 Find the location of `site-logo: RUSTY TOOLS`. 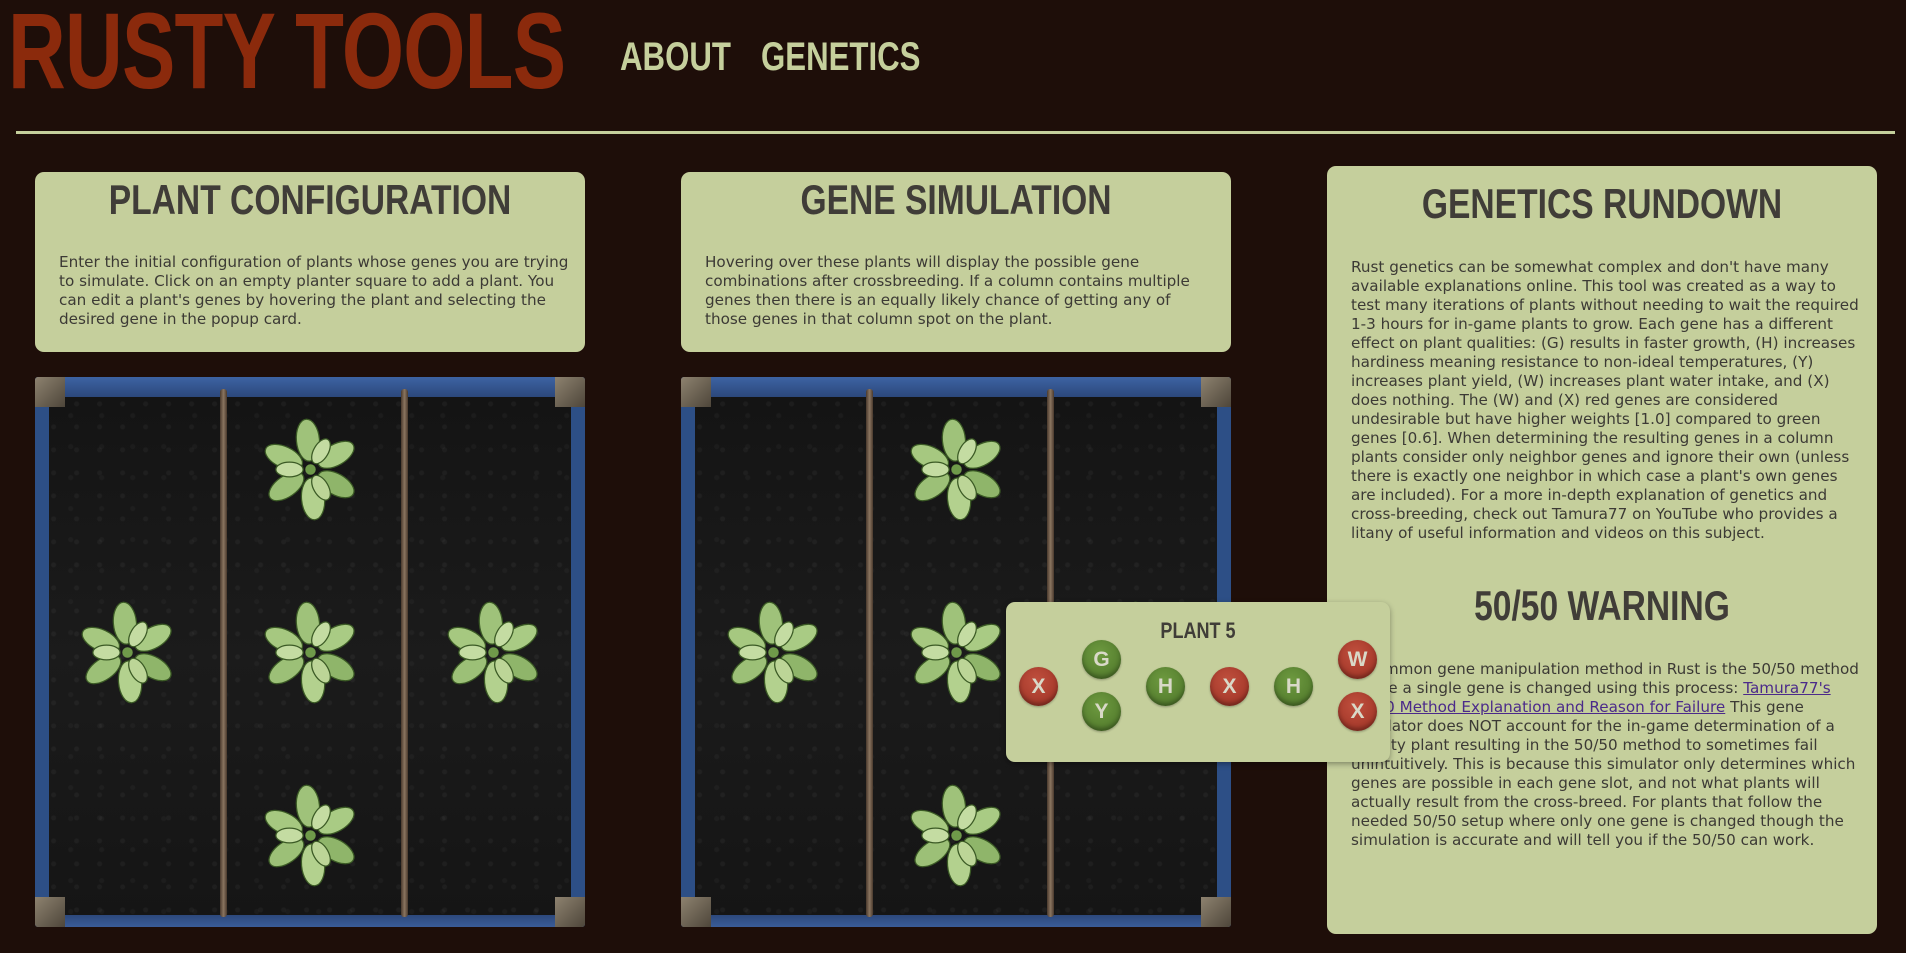

site-logo: RUSTY TOOLS is located at coordinates (287, 52).